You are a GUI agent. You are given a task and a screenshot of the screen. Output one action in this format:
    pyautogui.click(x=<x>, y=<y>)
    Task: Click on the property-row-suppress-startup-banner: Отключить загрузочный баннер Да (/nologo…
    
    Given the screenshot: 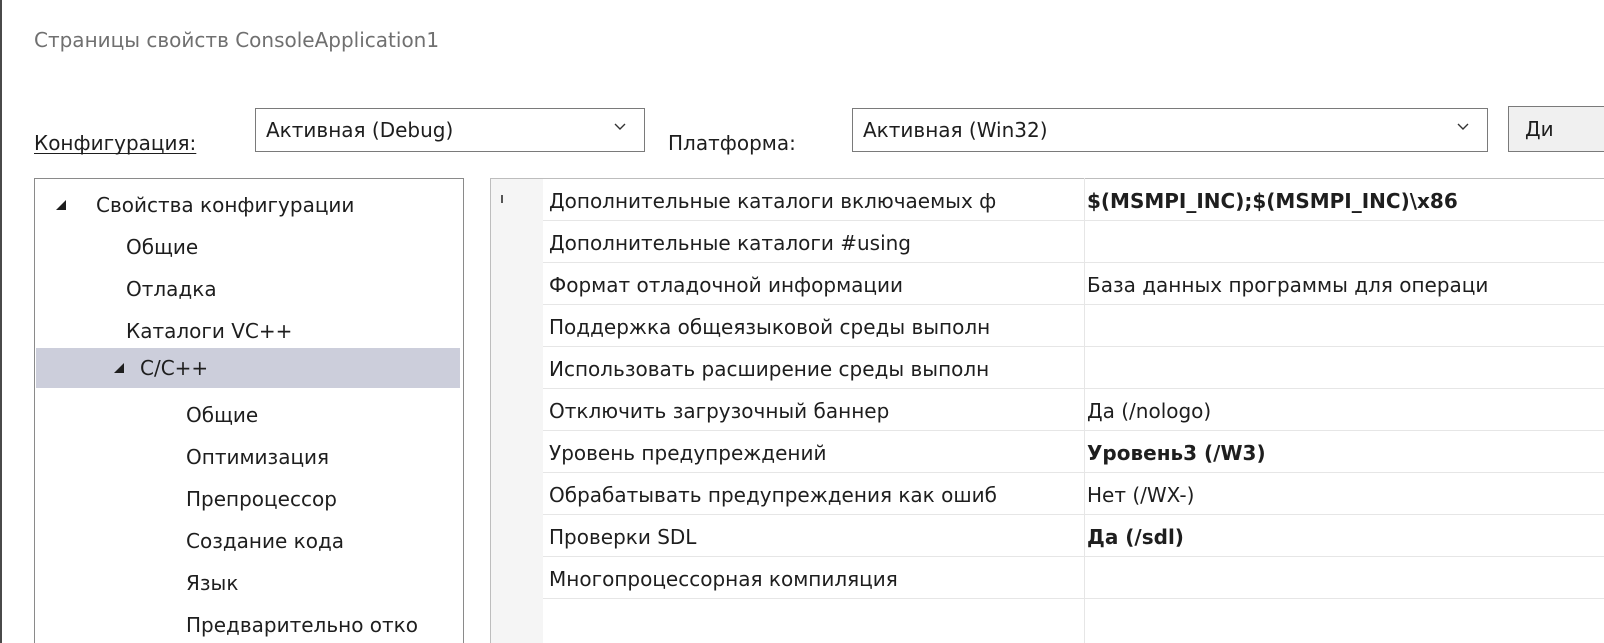 What is the action you would take?
    pyautogui.click(x=1073, y=410)
    